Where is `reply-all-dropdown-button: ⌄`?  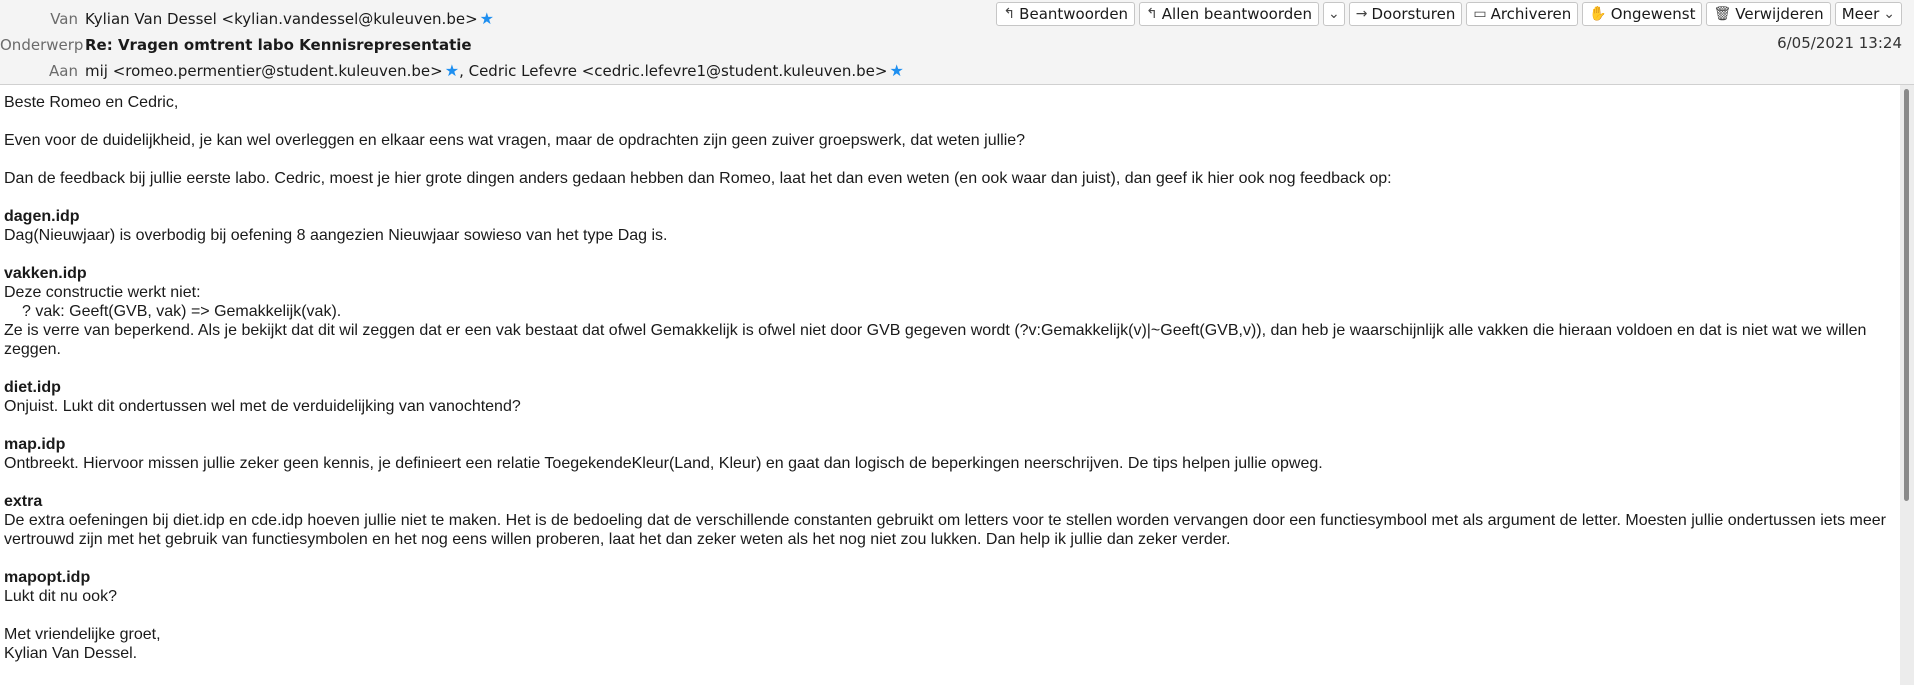 reply-all-dropdown-button: ⌄ is located at coordinates (1334, 14).